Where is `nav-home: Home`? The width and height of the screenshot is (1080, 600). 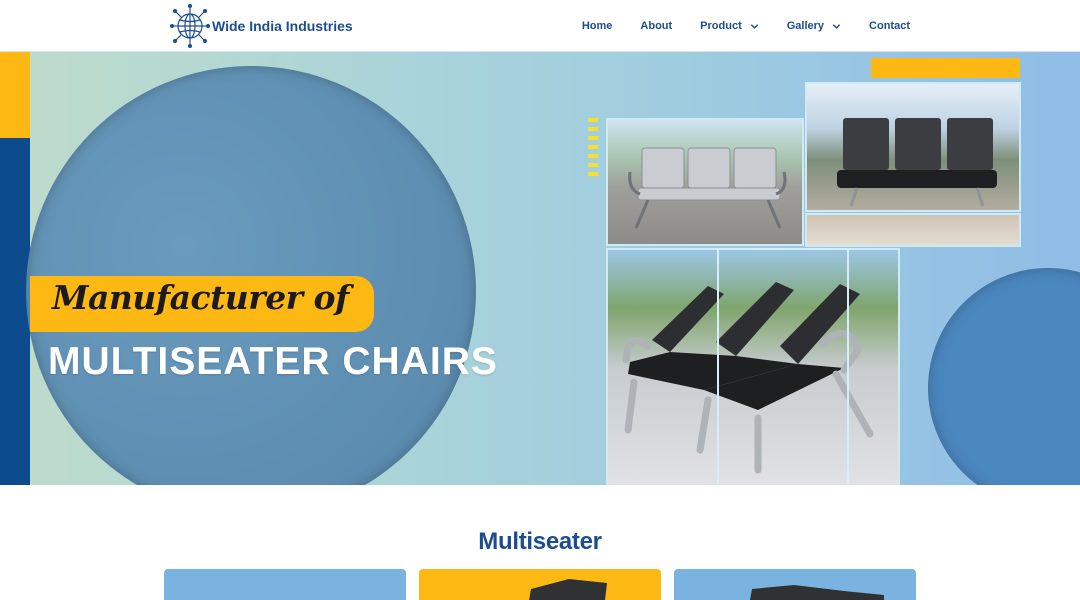
nav-home: Home is located at coordinates (597, 26).